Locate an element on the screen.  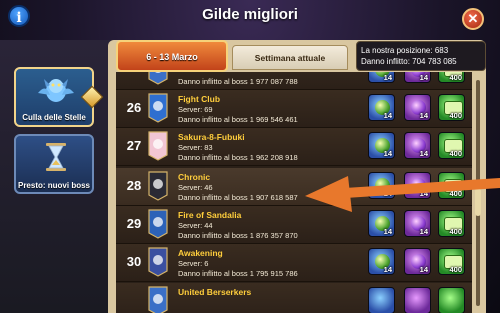
reward-purple-orb is located at coordinates (417, 300).